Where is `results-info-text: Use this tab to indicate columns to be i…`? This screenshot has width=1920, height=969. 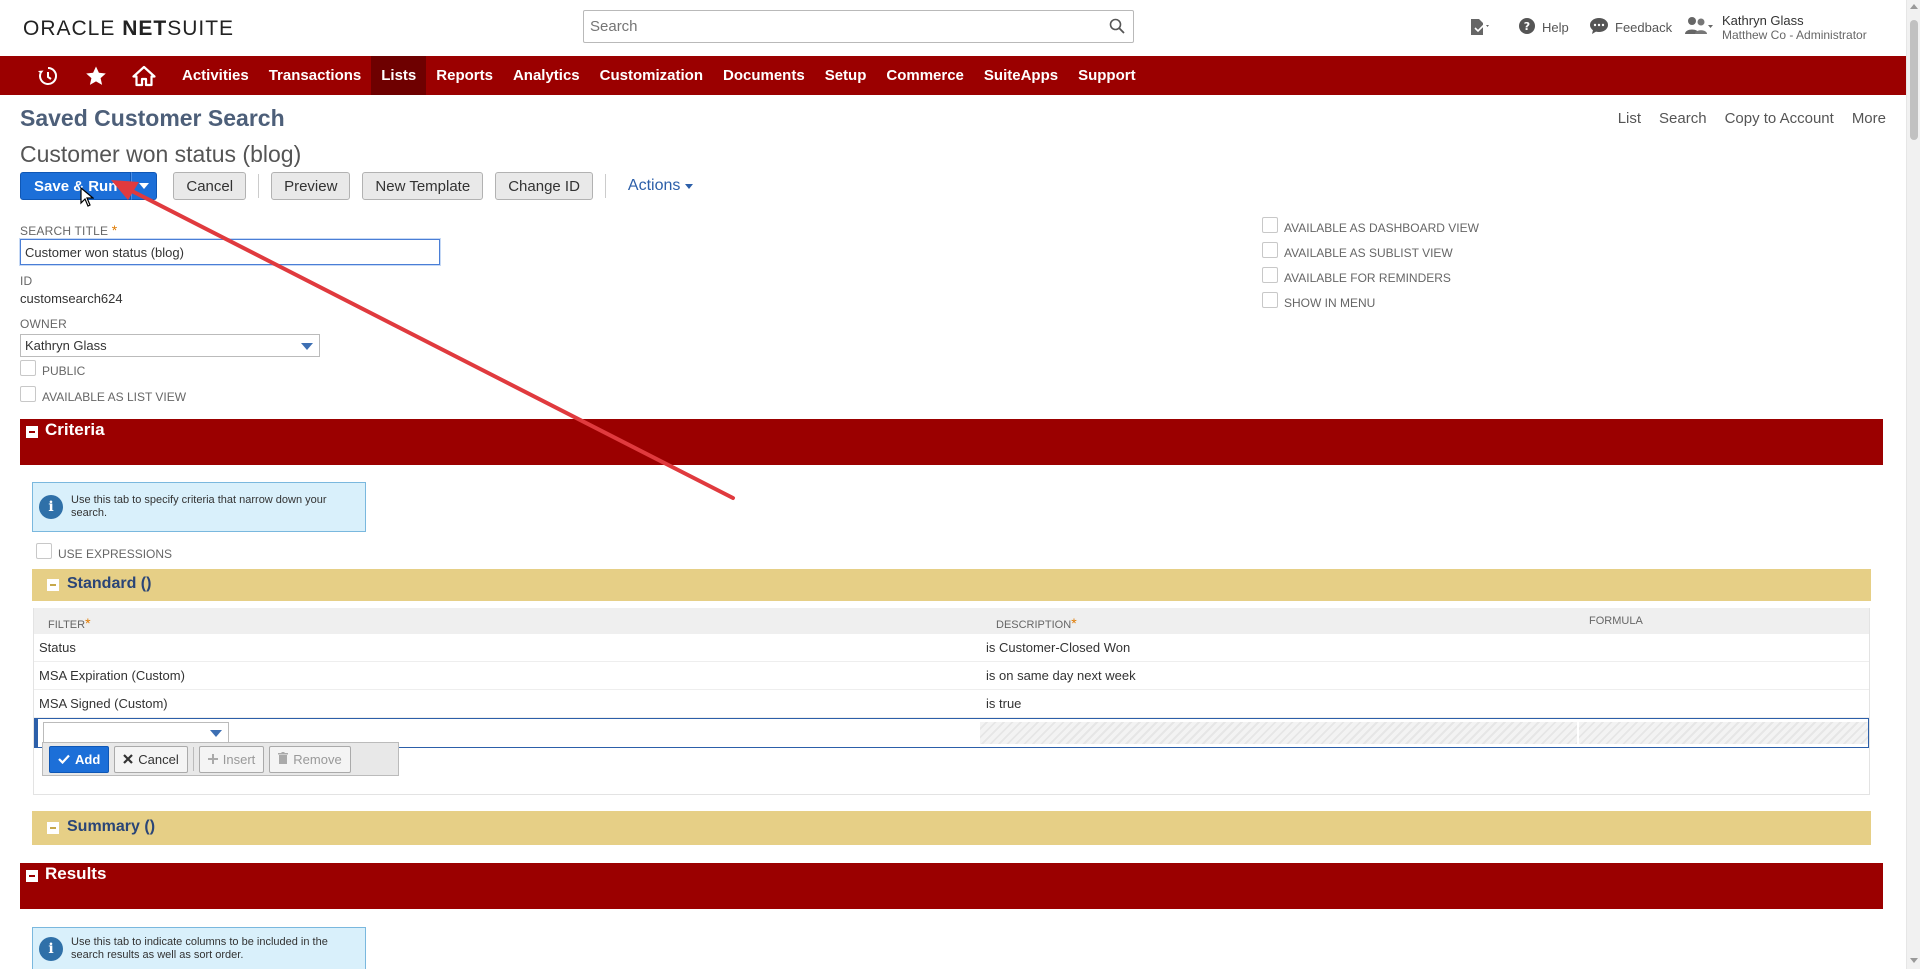 results-info-text: Use this tab to indicate columns to be i… is located at coordinates (199, 948).